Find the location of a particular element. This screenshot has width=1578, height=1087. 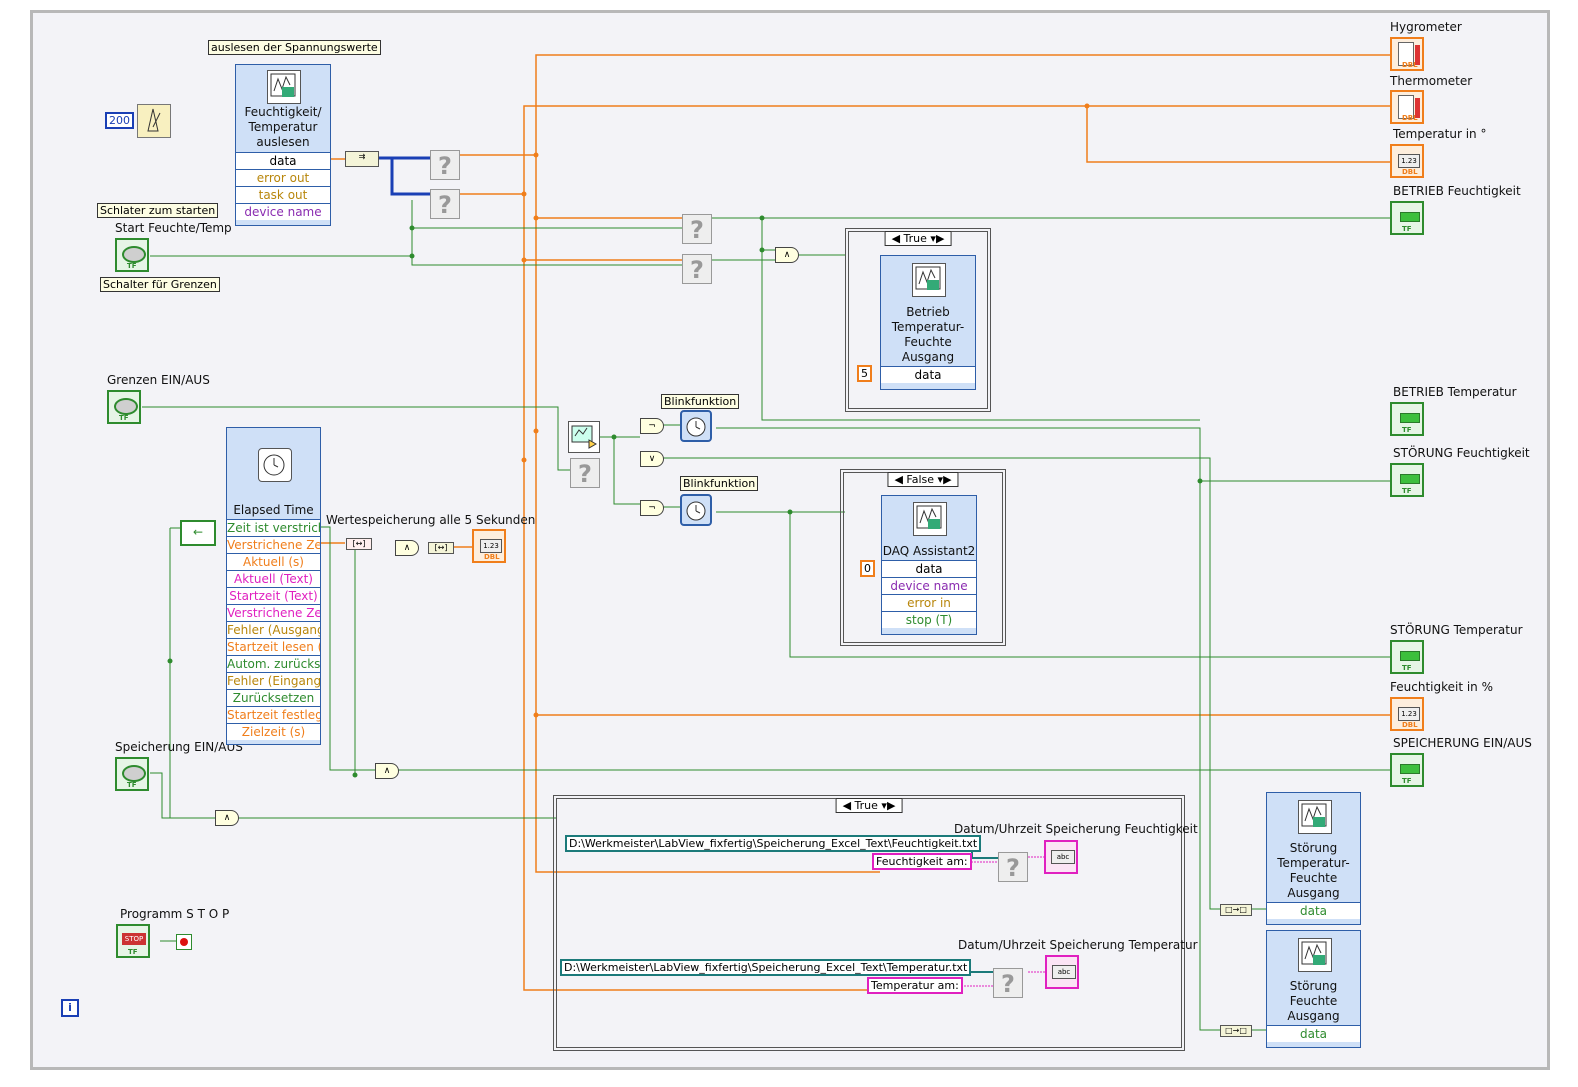

stoerung-f-express-vi: Störung Feuchte Ausgang data is located at coordinates (1313, 989).